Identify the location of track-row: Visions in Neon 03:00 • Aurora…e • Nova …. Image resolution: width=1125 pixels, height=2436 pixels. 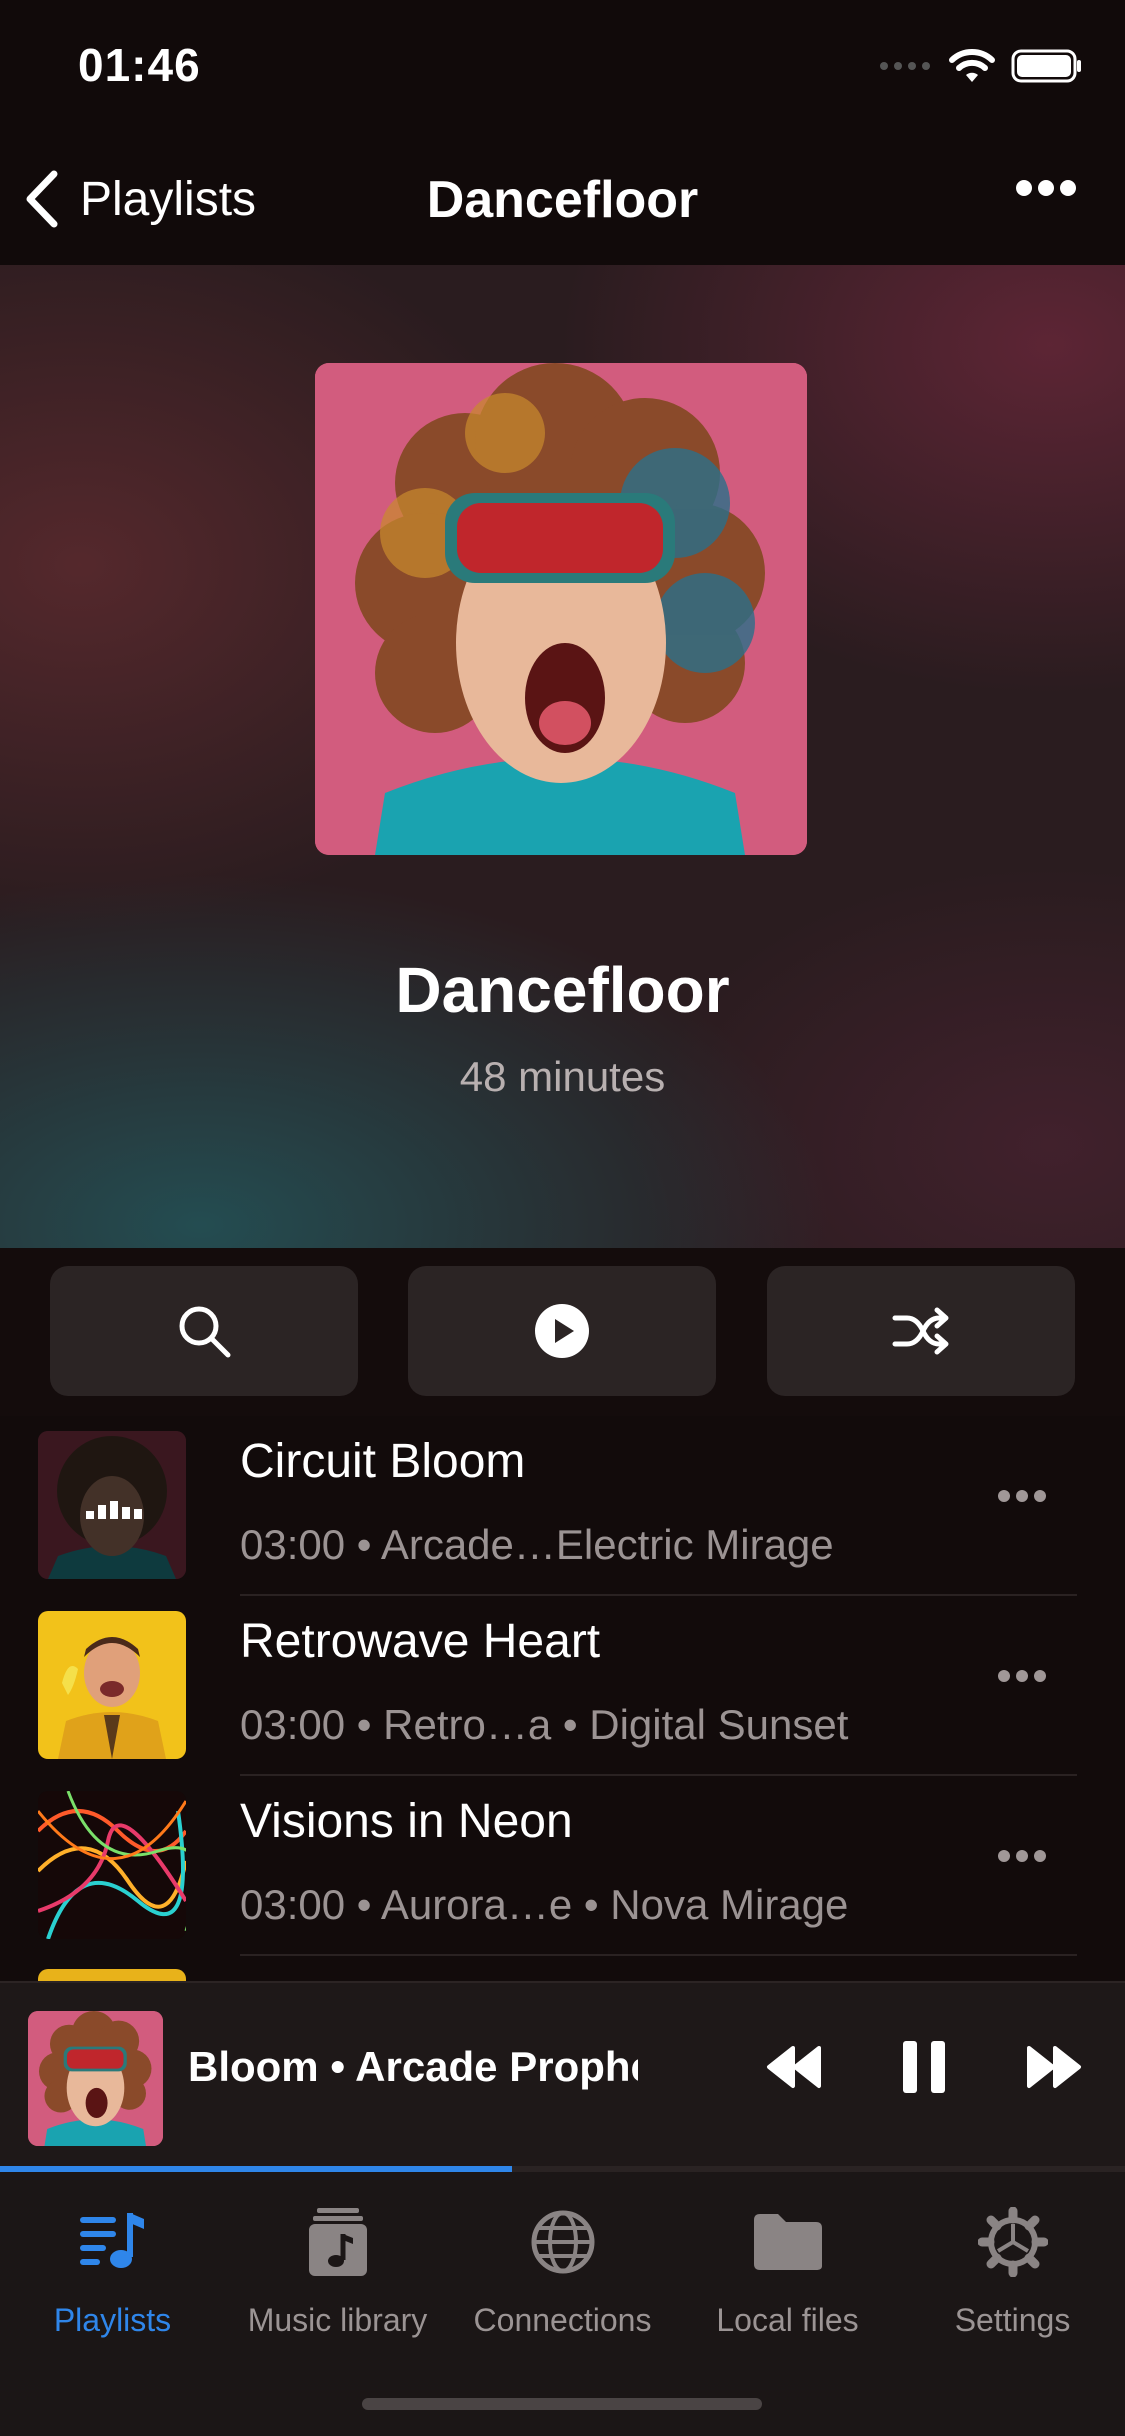
(562, 1866).